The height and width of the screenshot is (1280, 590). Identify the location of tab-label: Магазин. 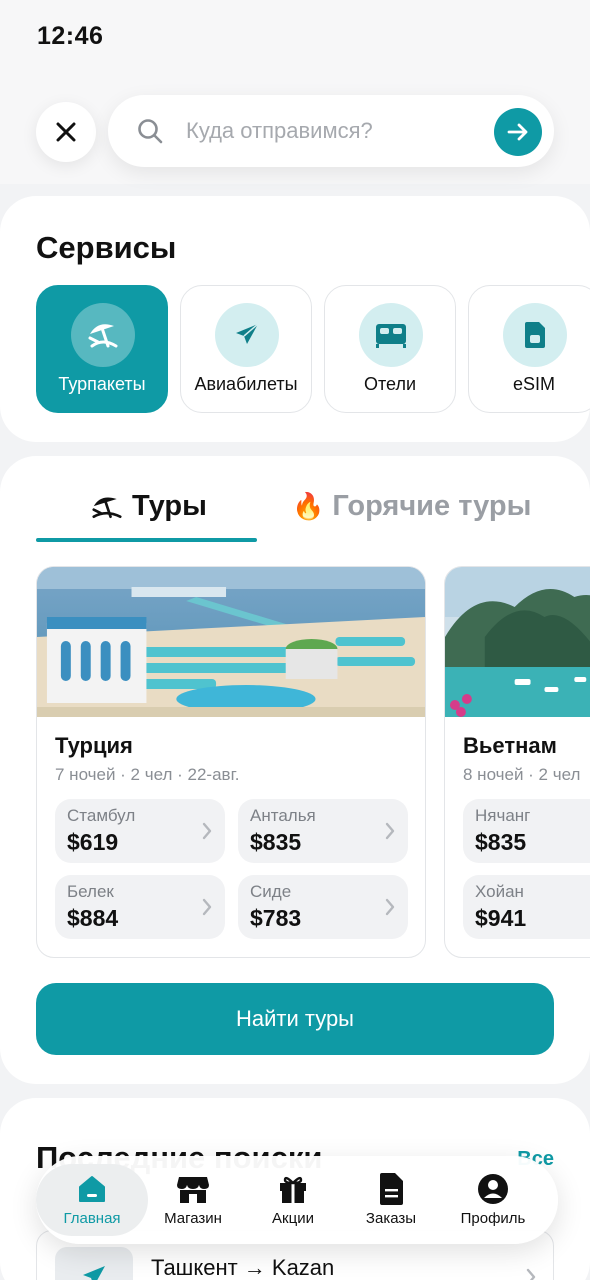
(193, 1218).